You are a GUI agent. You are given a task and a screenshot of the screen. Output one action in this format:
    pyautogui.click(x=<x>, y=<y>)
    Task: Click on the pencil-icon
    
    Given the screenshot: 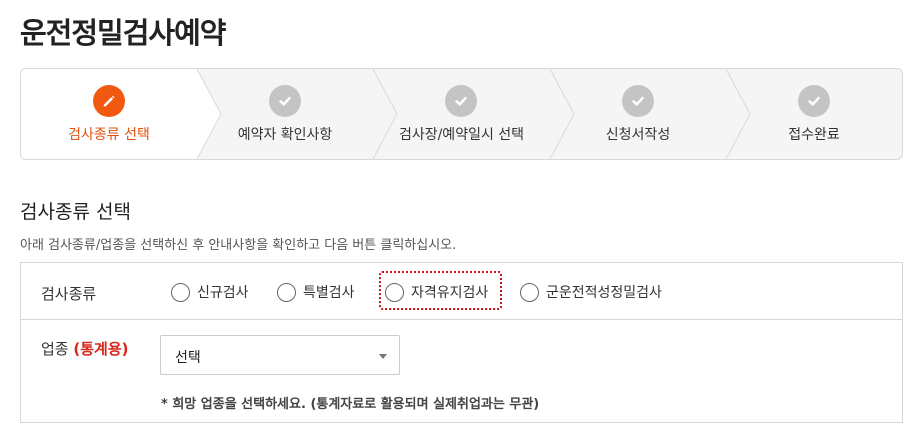 What is the action you would take?
    pyautogui.click(x=109, y=101)
    